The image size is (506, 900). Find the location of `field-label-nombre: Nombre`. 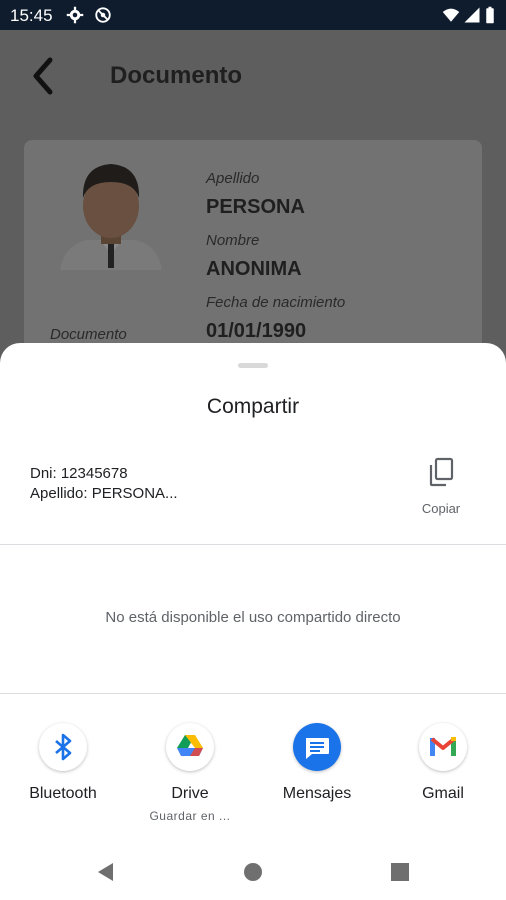

field-label-nombre: Nombre is located at coordinates (233, 240).